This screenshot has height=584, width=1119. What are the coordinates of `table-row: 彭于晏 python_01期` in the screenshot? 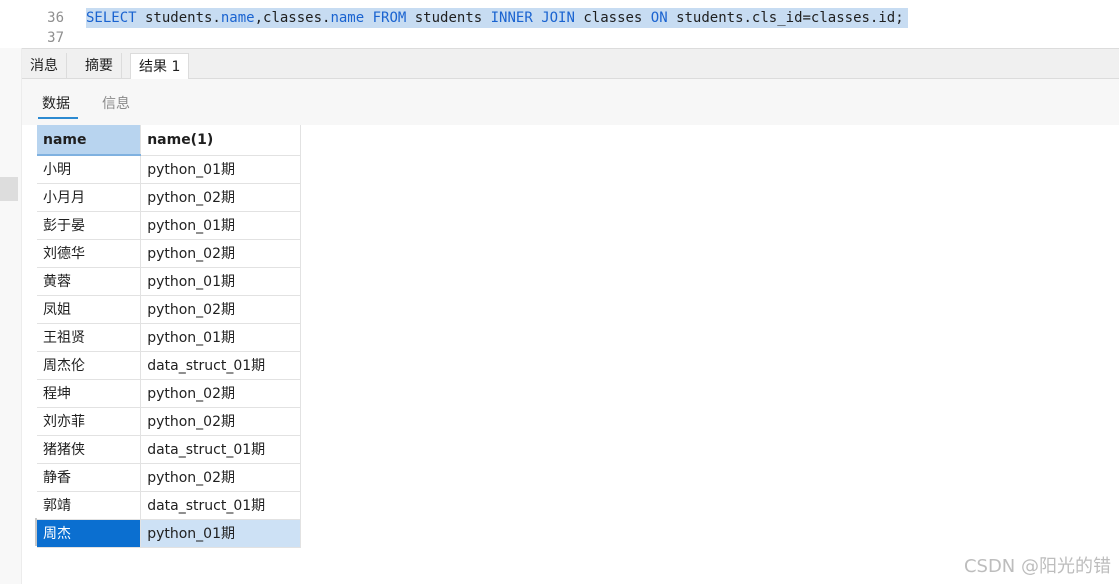 It's located at (169, 225).